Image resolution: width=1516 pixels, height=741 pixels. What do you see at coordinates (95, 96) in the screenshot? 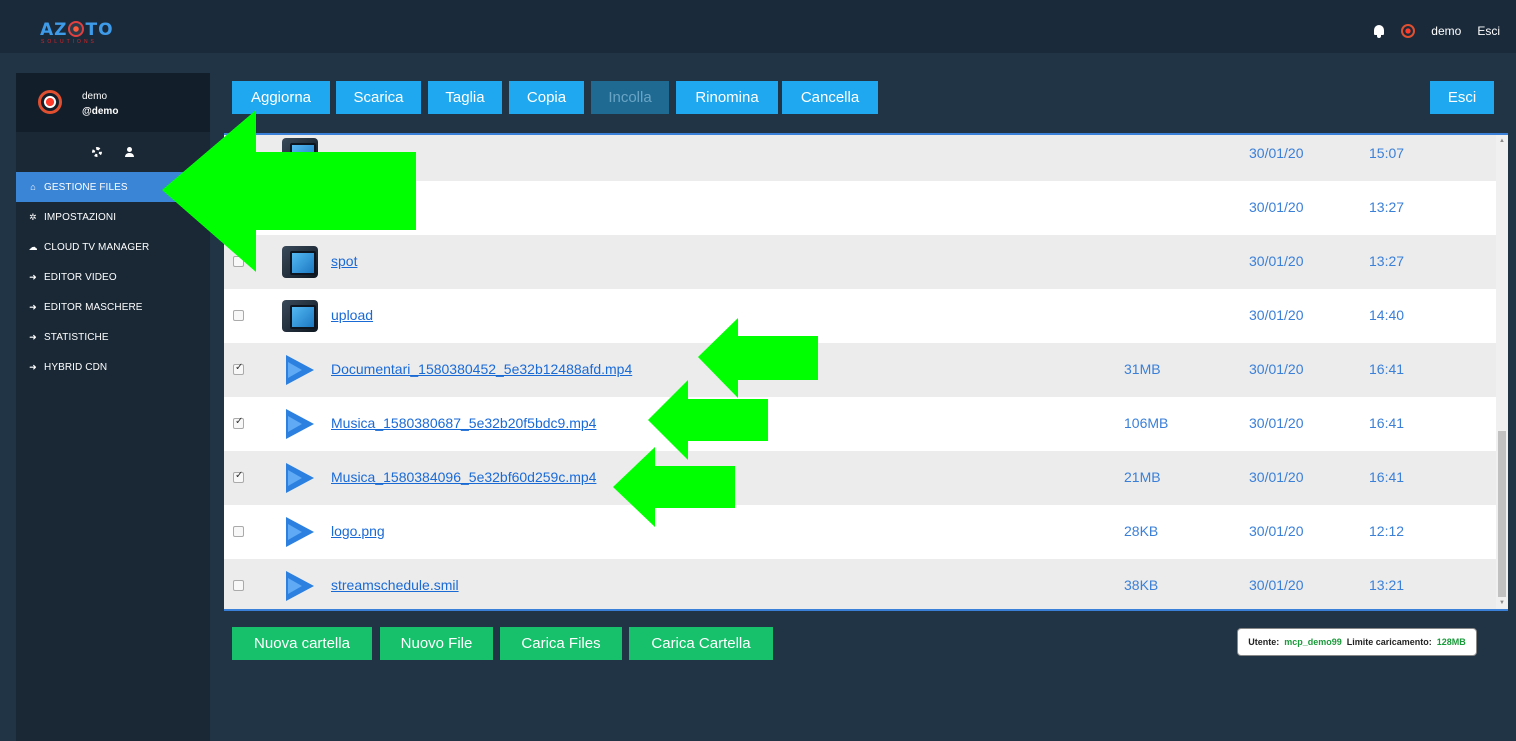
I see `sidebar-user-name: demo` at bounding box center [95, 96].